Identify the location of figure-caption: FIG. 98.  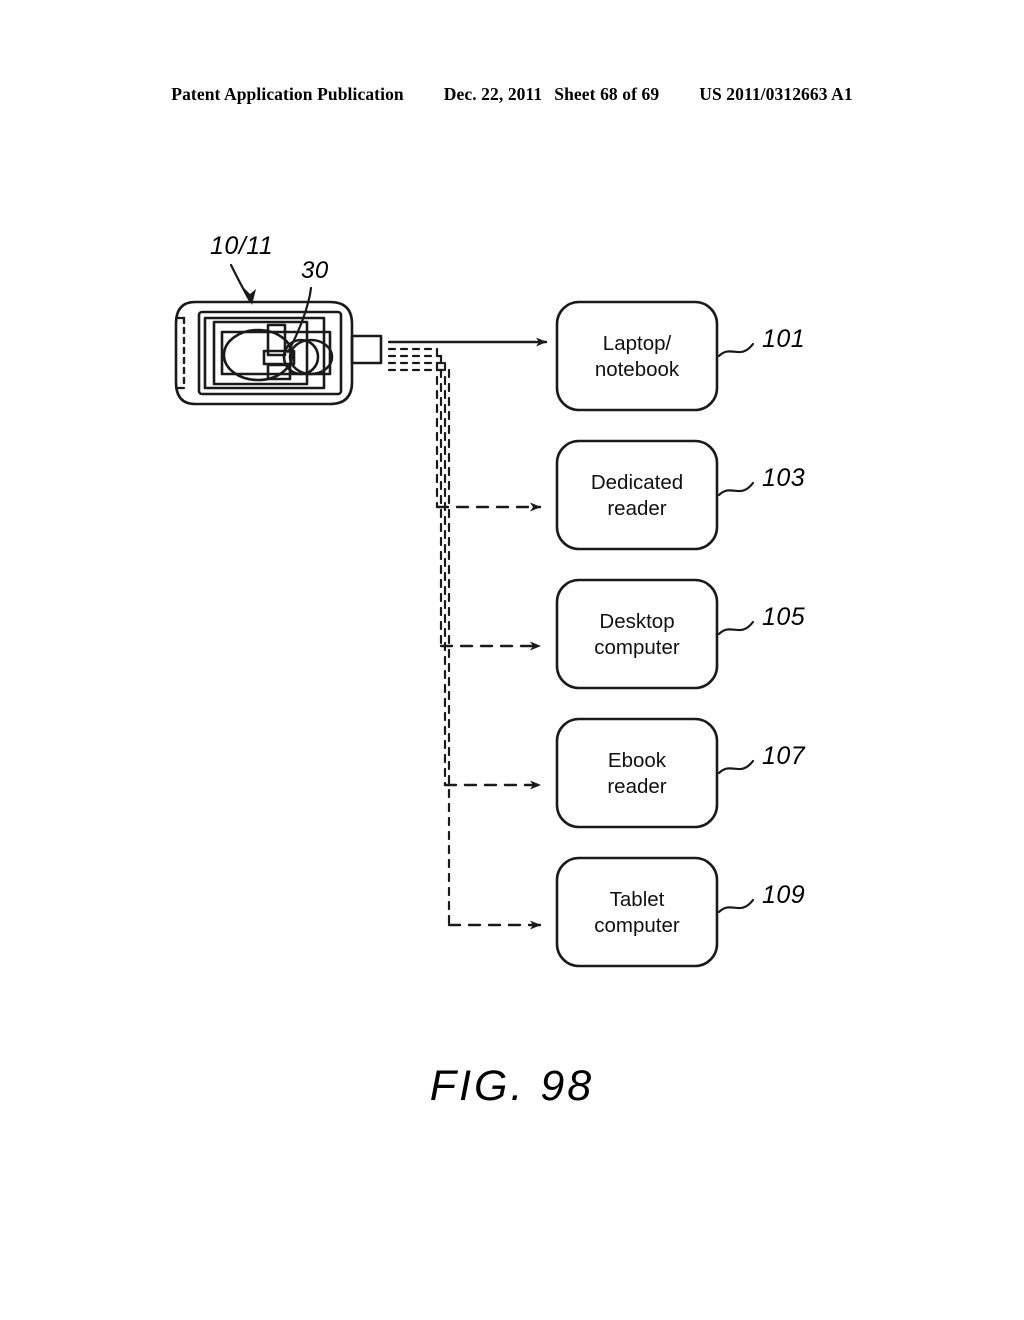
(512, 1086).